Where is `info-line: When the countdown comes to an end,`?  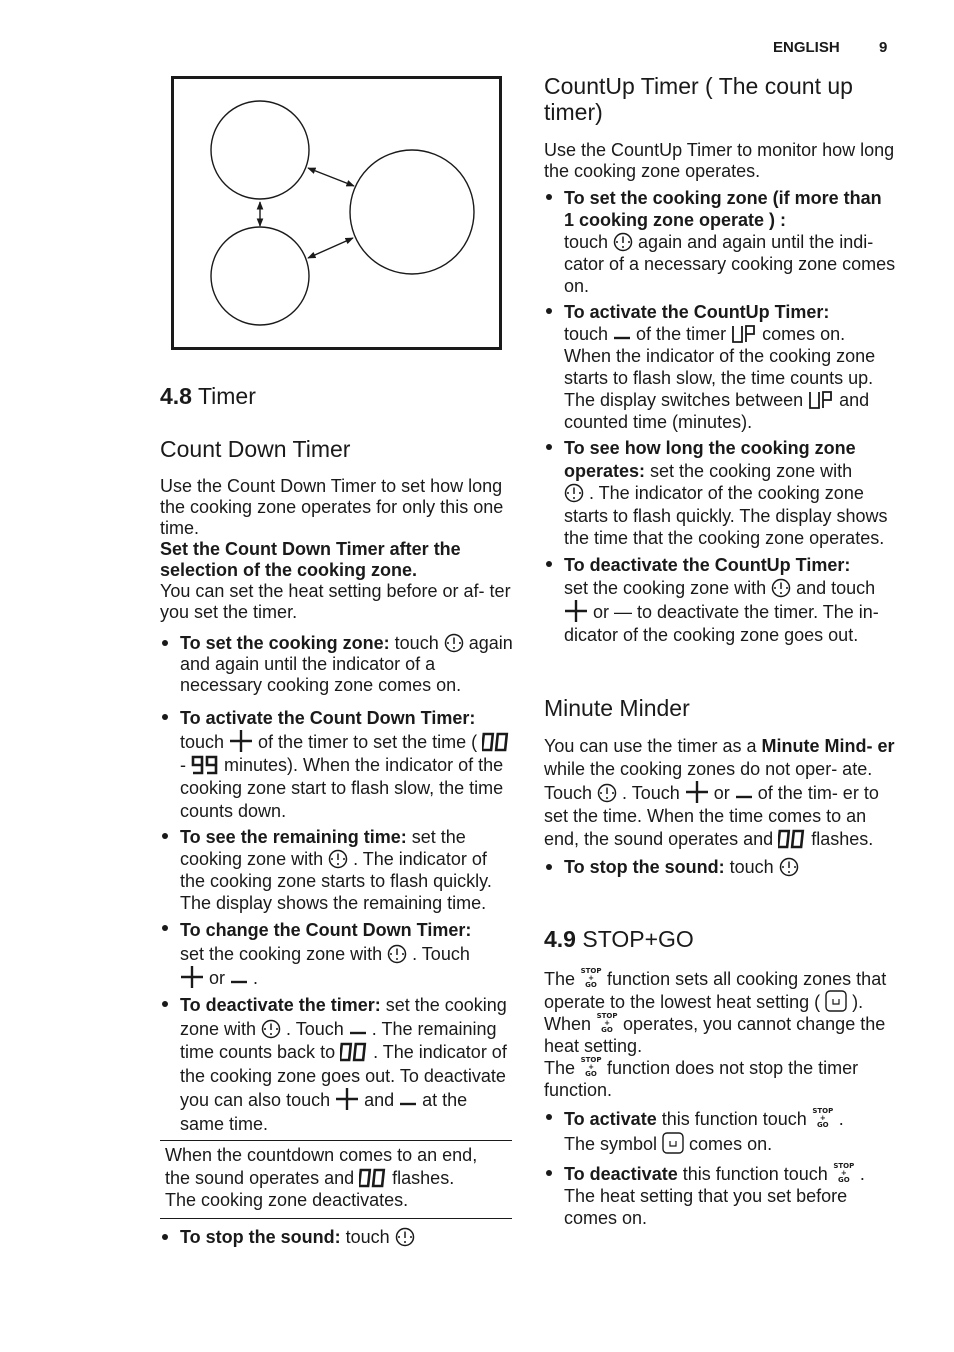 info-line: When the countdown comes to an end, is located at coordinates (321, 1155).